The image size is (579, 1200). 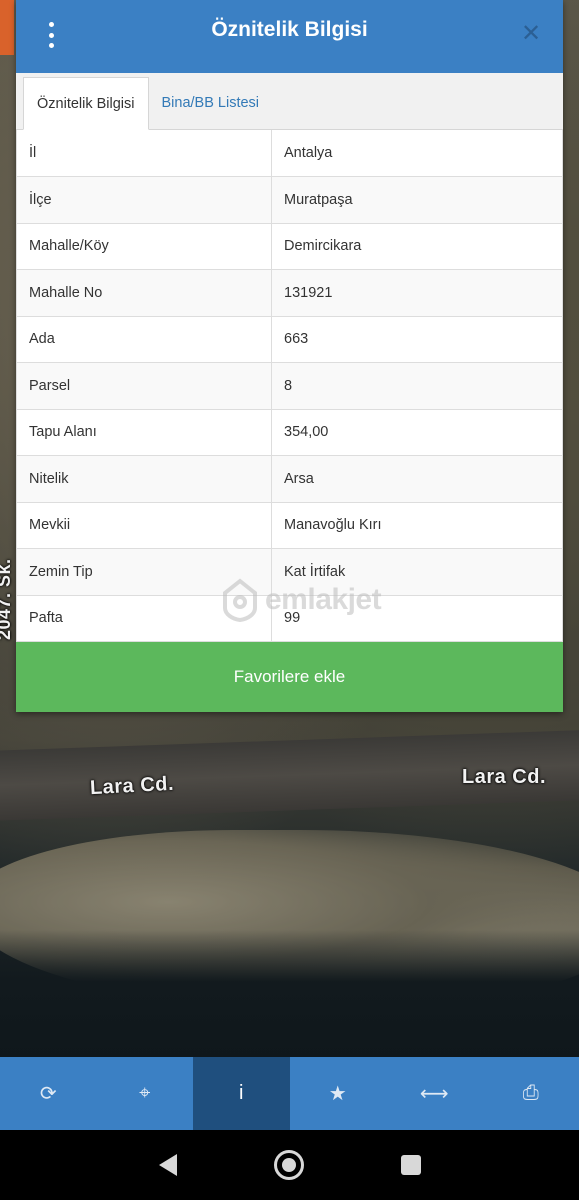 I want to click on table-row: Mahalle No 131921, so click(x=289, y=293).